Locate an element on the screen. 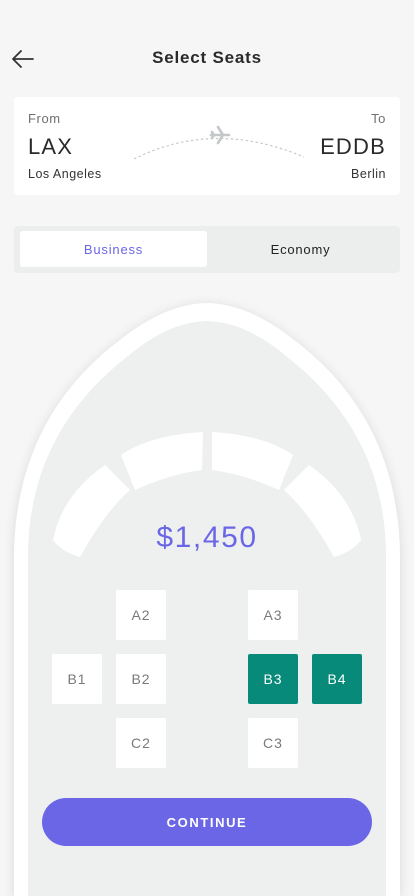  seat-price: $1,450 is located at coordinates (207, 537).